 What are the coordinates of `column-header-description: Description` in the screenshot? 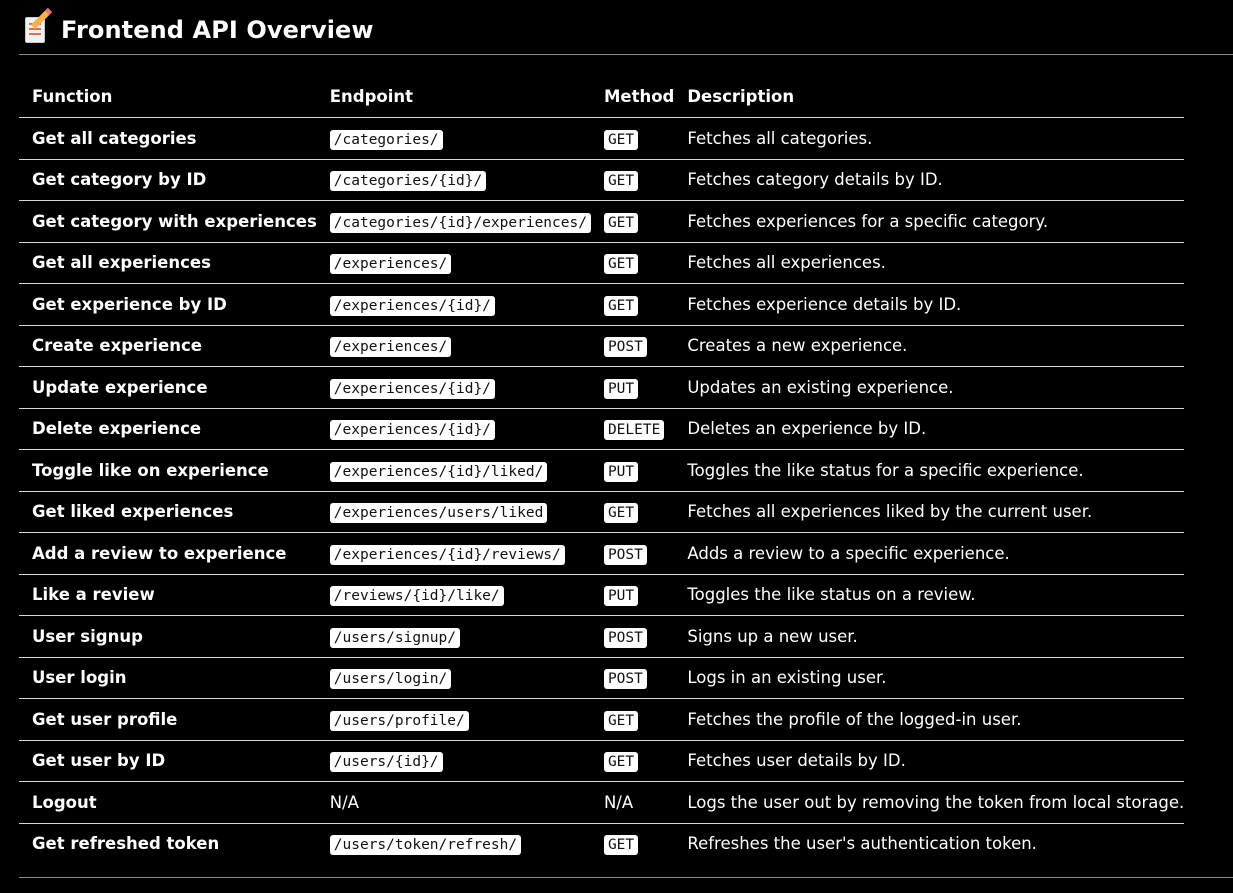 It's located at (929, 97).